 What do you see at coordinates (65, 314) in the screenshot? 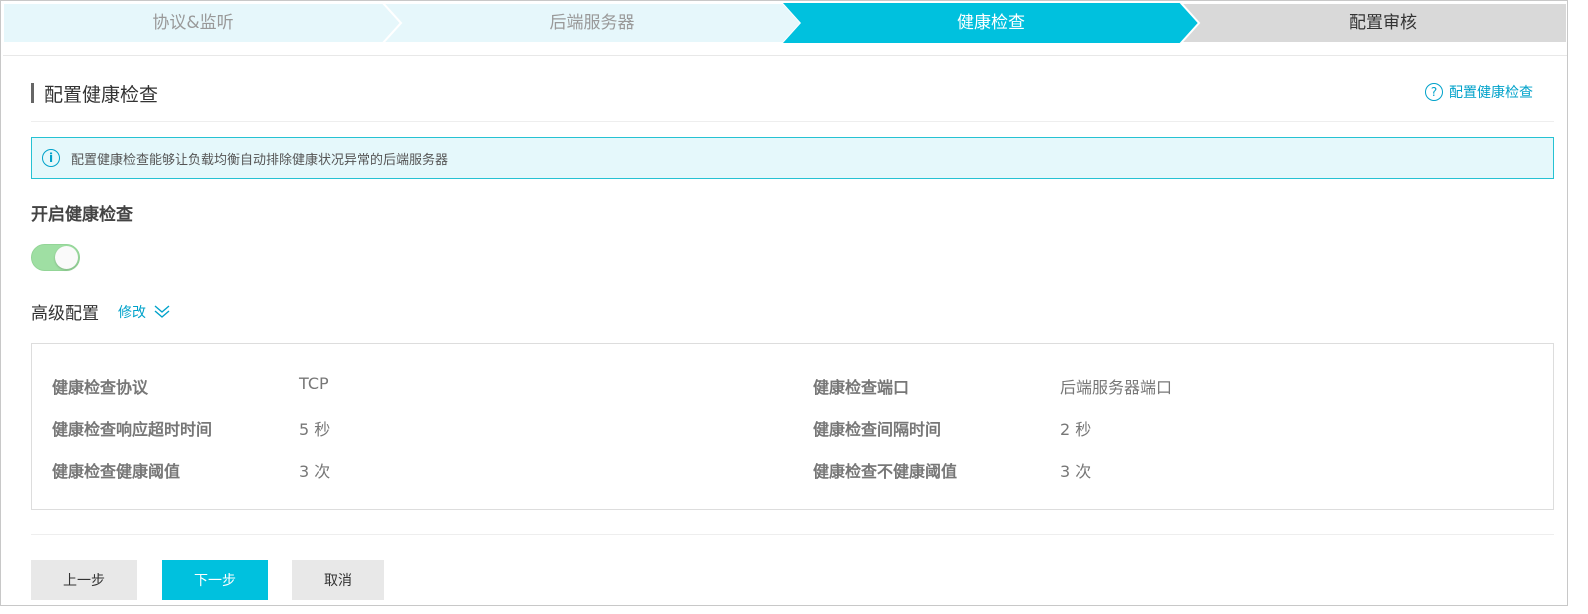
I see `advanced-config-label: 高级配置` at bounding box center [65, 314].